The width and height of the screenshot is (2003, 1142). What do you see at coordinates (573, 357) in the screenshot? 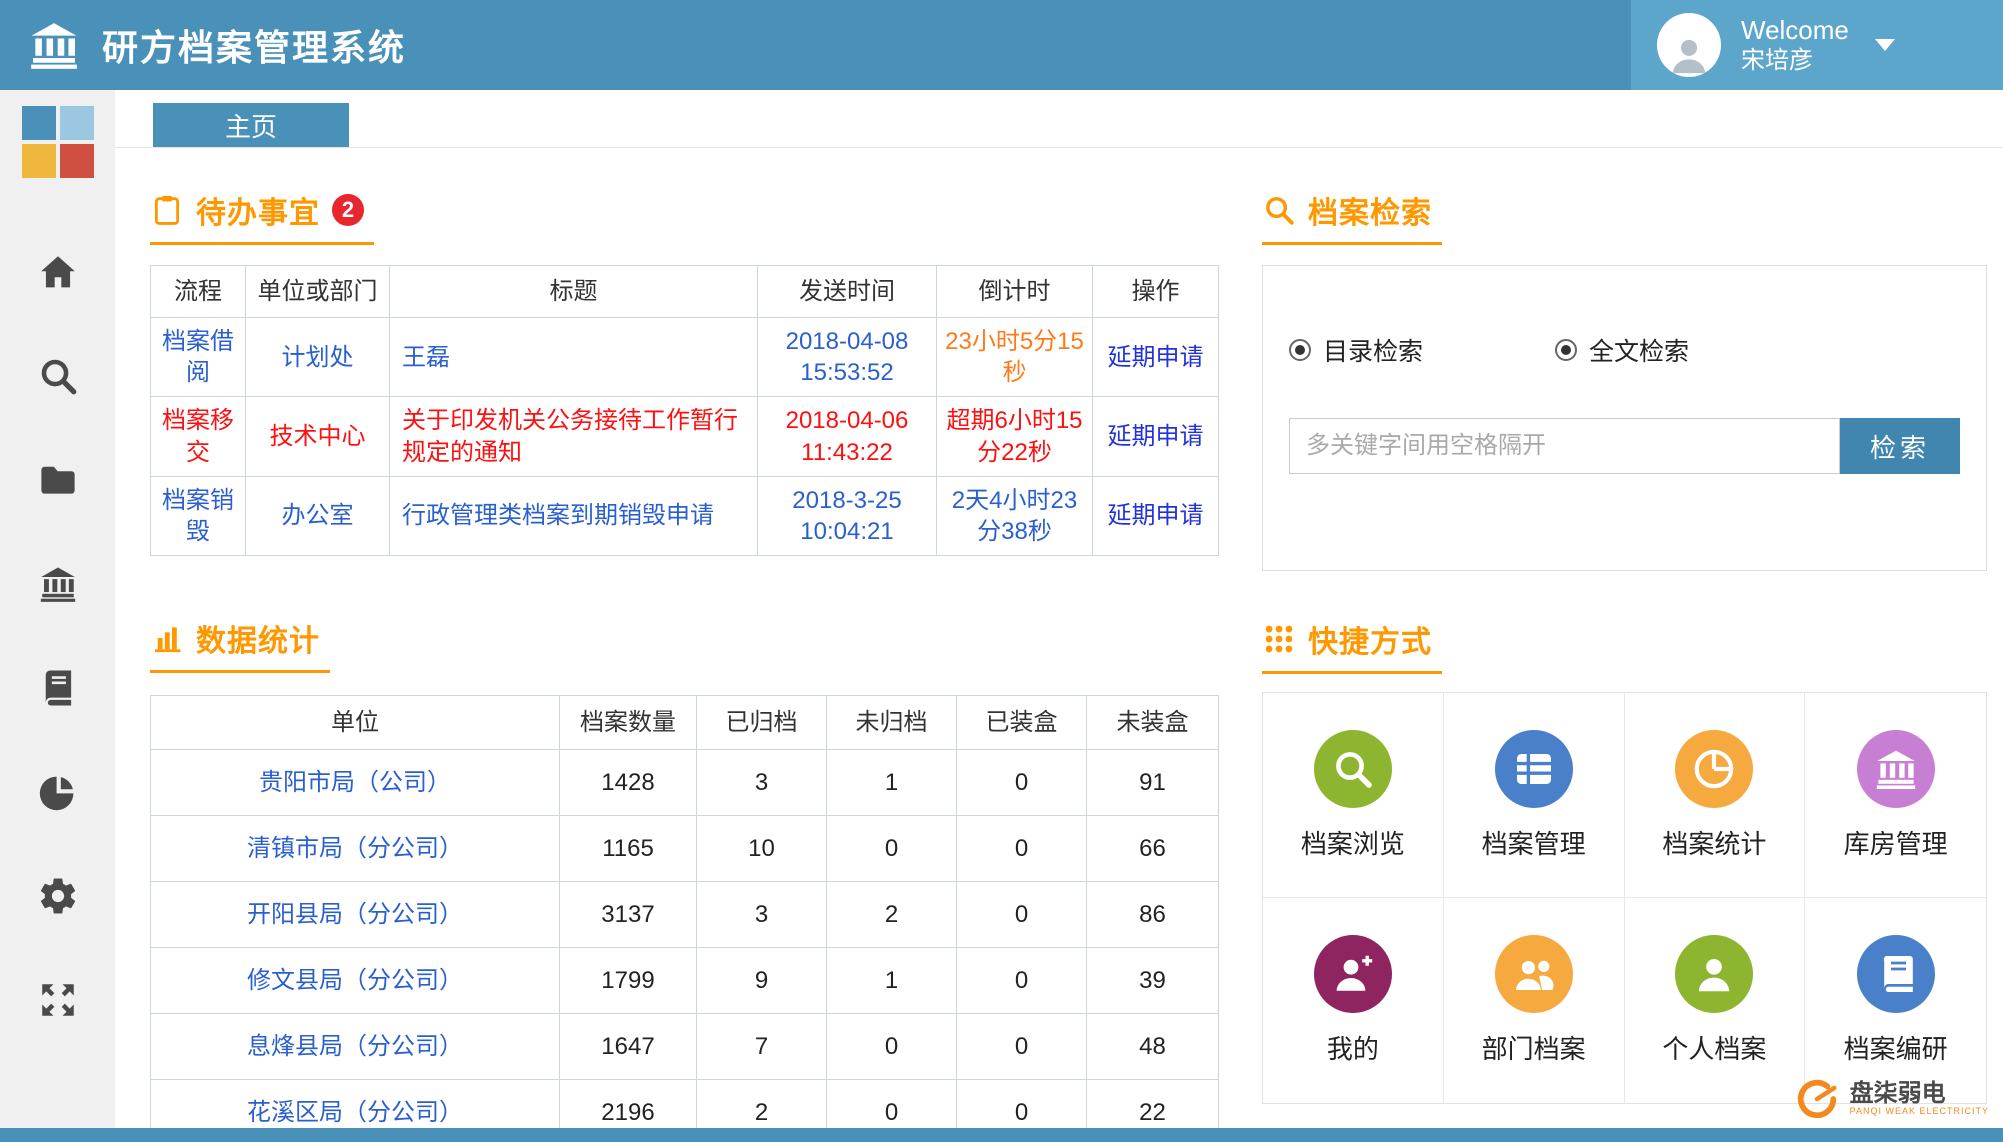
I see `todo-subject-link: 王磊` at bounding box center [573, 357].